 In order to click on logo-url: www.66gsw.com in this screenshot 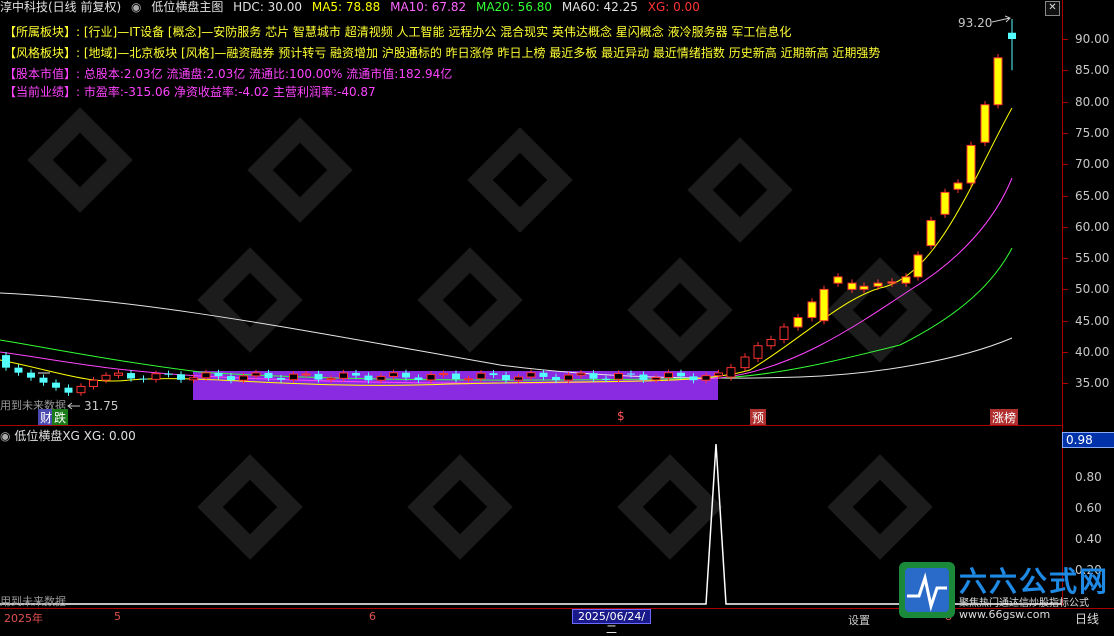, I will do `click(1005, 614)`.